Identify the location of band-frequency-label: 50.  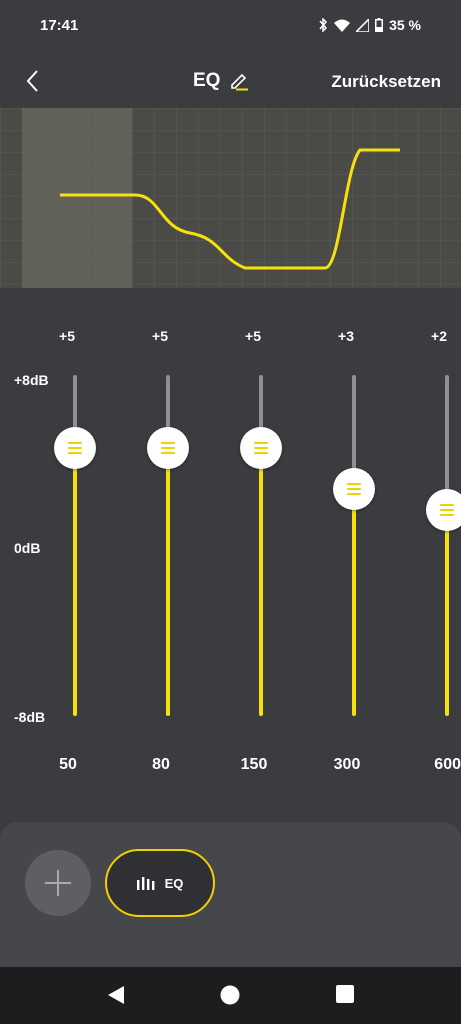
(68, 764).